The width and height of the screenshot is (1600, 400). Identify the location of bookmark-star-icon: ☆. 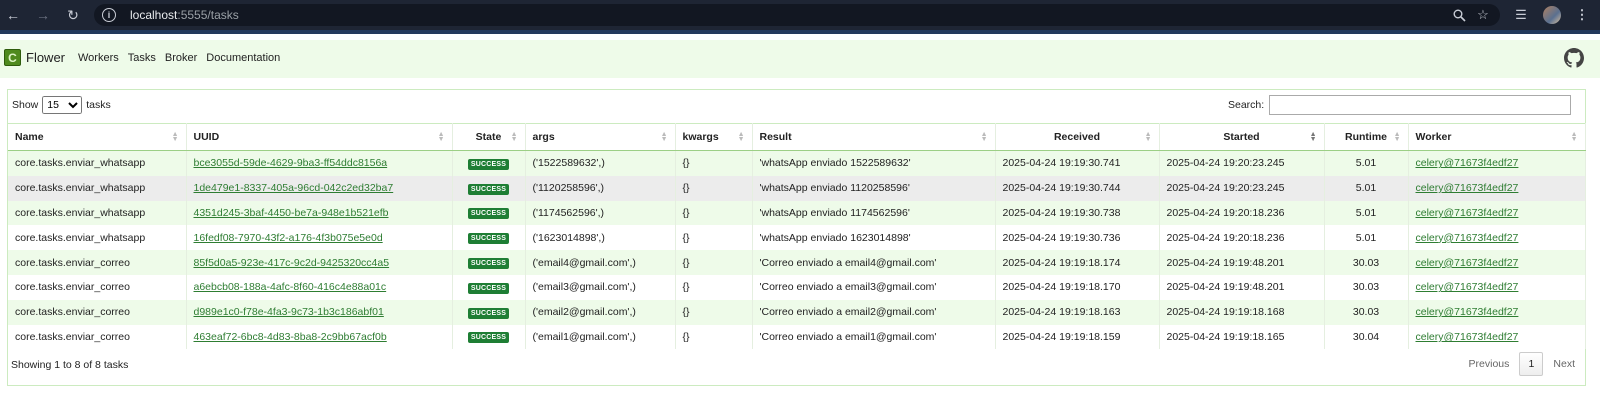
(1483, 15).